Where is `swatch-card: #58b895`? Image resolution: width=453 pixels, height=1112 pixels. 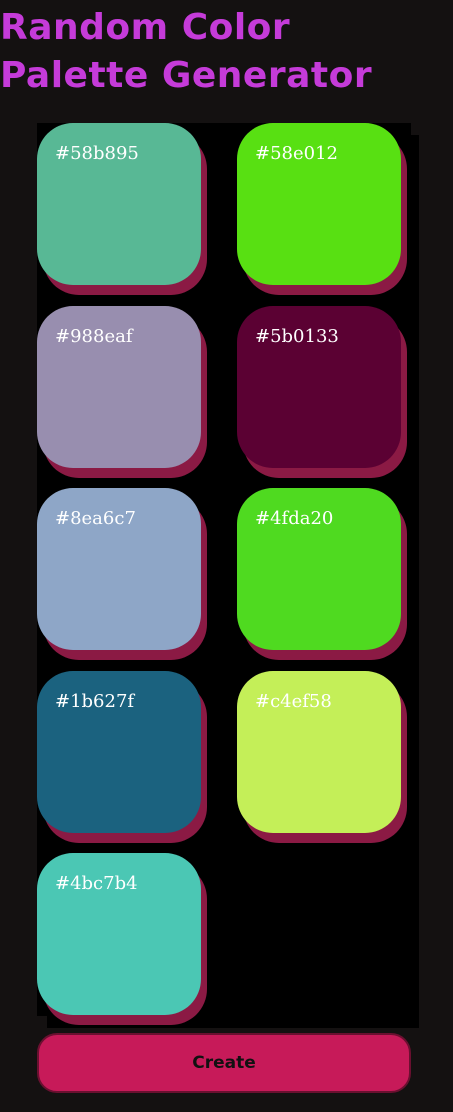
swatch-card: #58b895 is located at coordinates (122, 209).